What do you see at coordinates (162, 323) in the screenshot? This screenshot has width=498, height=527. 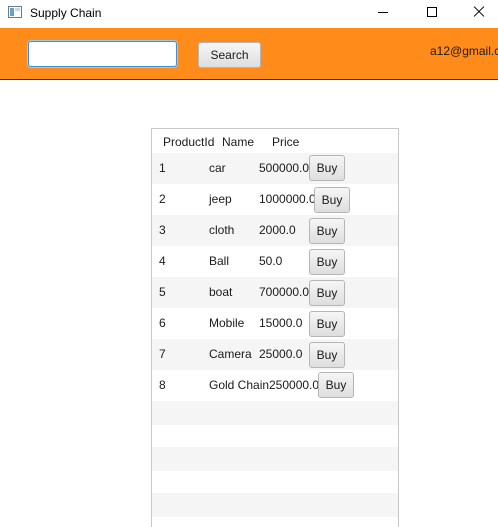 I see `product-id-cell: 6` at bounding box center [162, 323].